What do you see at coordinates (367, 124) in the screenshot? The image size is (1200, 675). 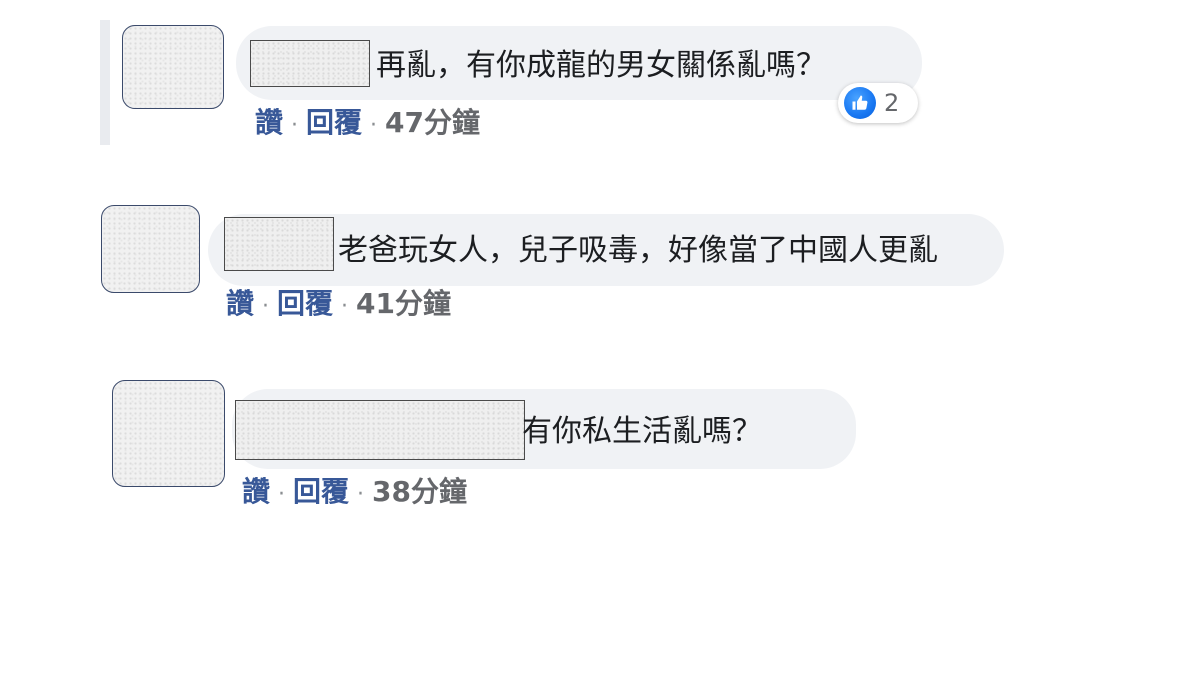 I see `comment-actions: 讚 · 回覆 · 47分鐘` at bounding box center [367, 124].